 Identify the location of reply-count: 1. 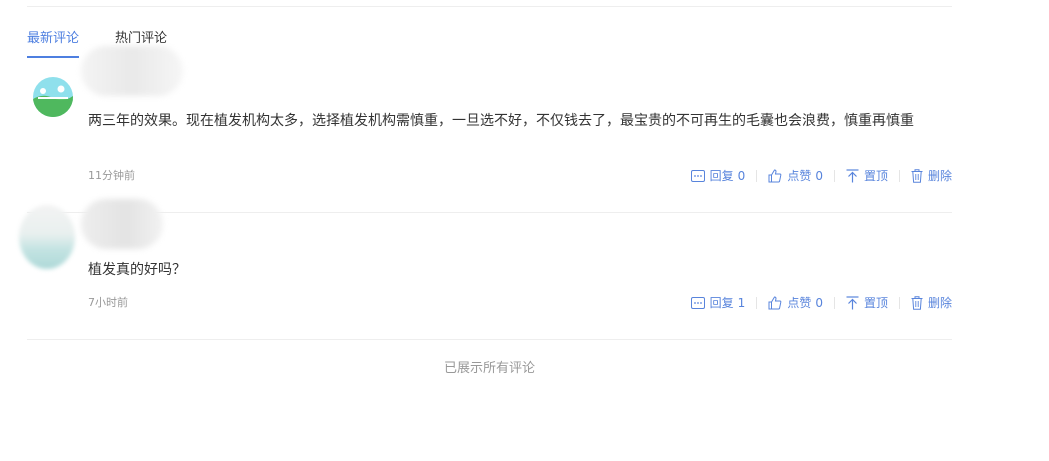
(741, 302).